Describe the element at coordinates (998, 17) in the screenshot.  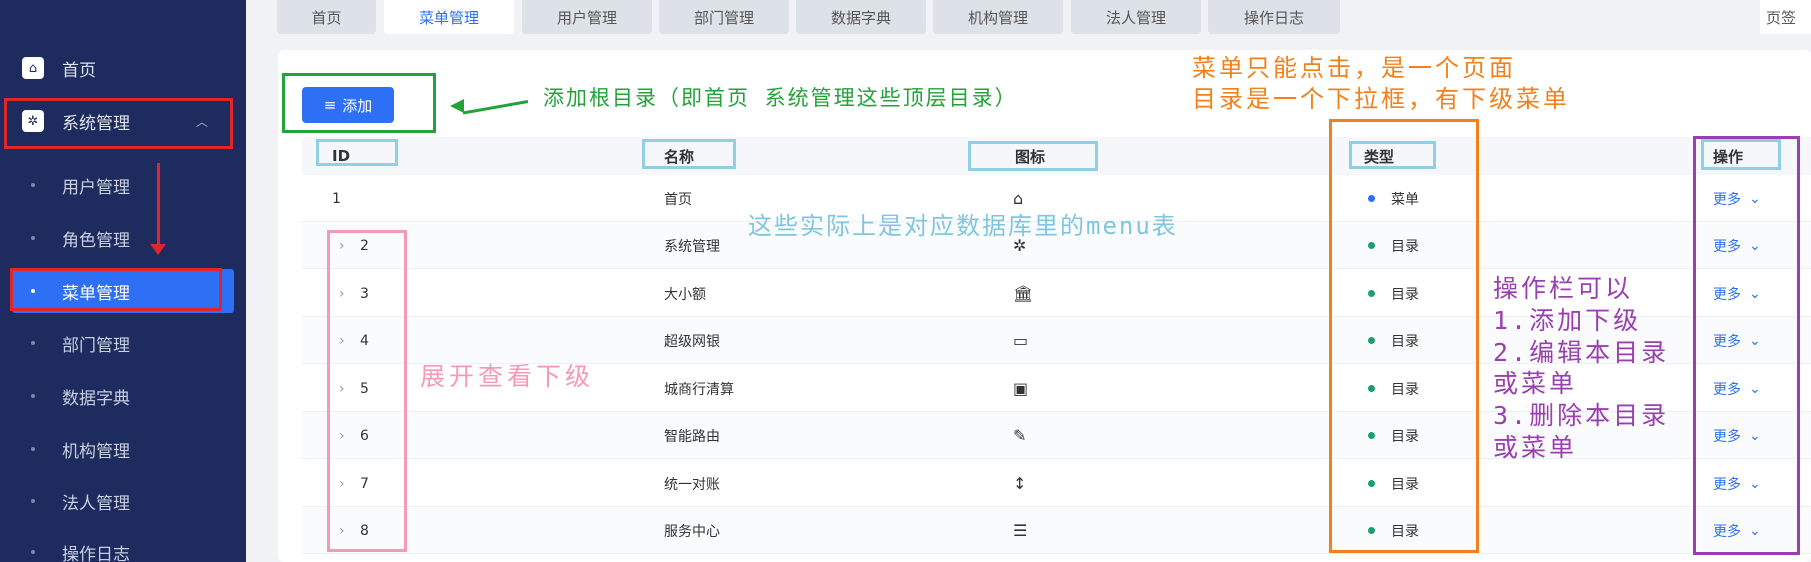
I see `tab-institutions: 机构管理` at that location.